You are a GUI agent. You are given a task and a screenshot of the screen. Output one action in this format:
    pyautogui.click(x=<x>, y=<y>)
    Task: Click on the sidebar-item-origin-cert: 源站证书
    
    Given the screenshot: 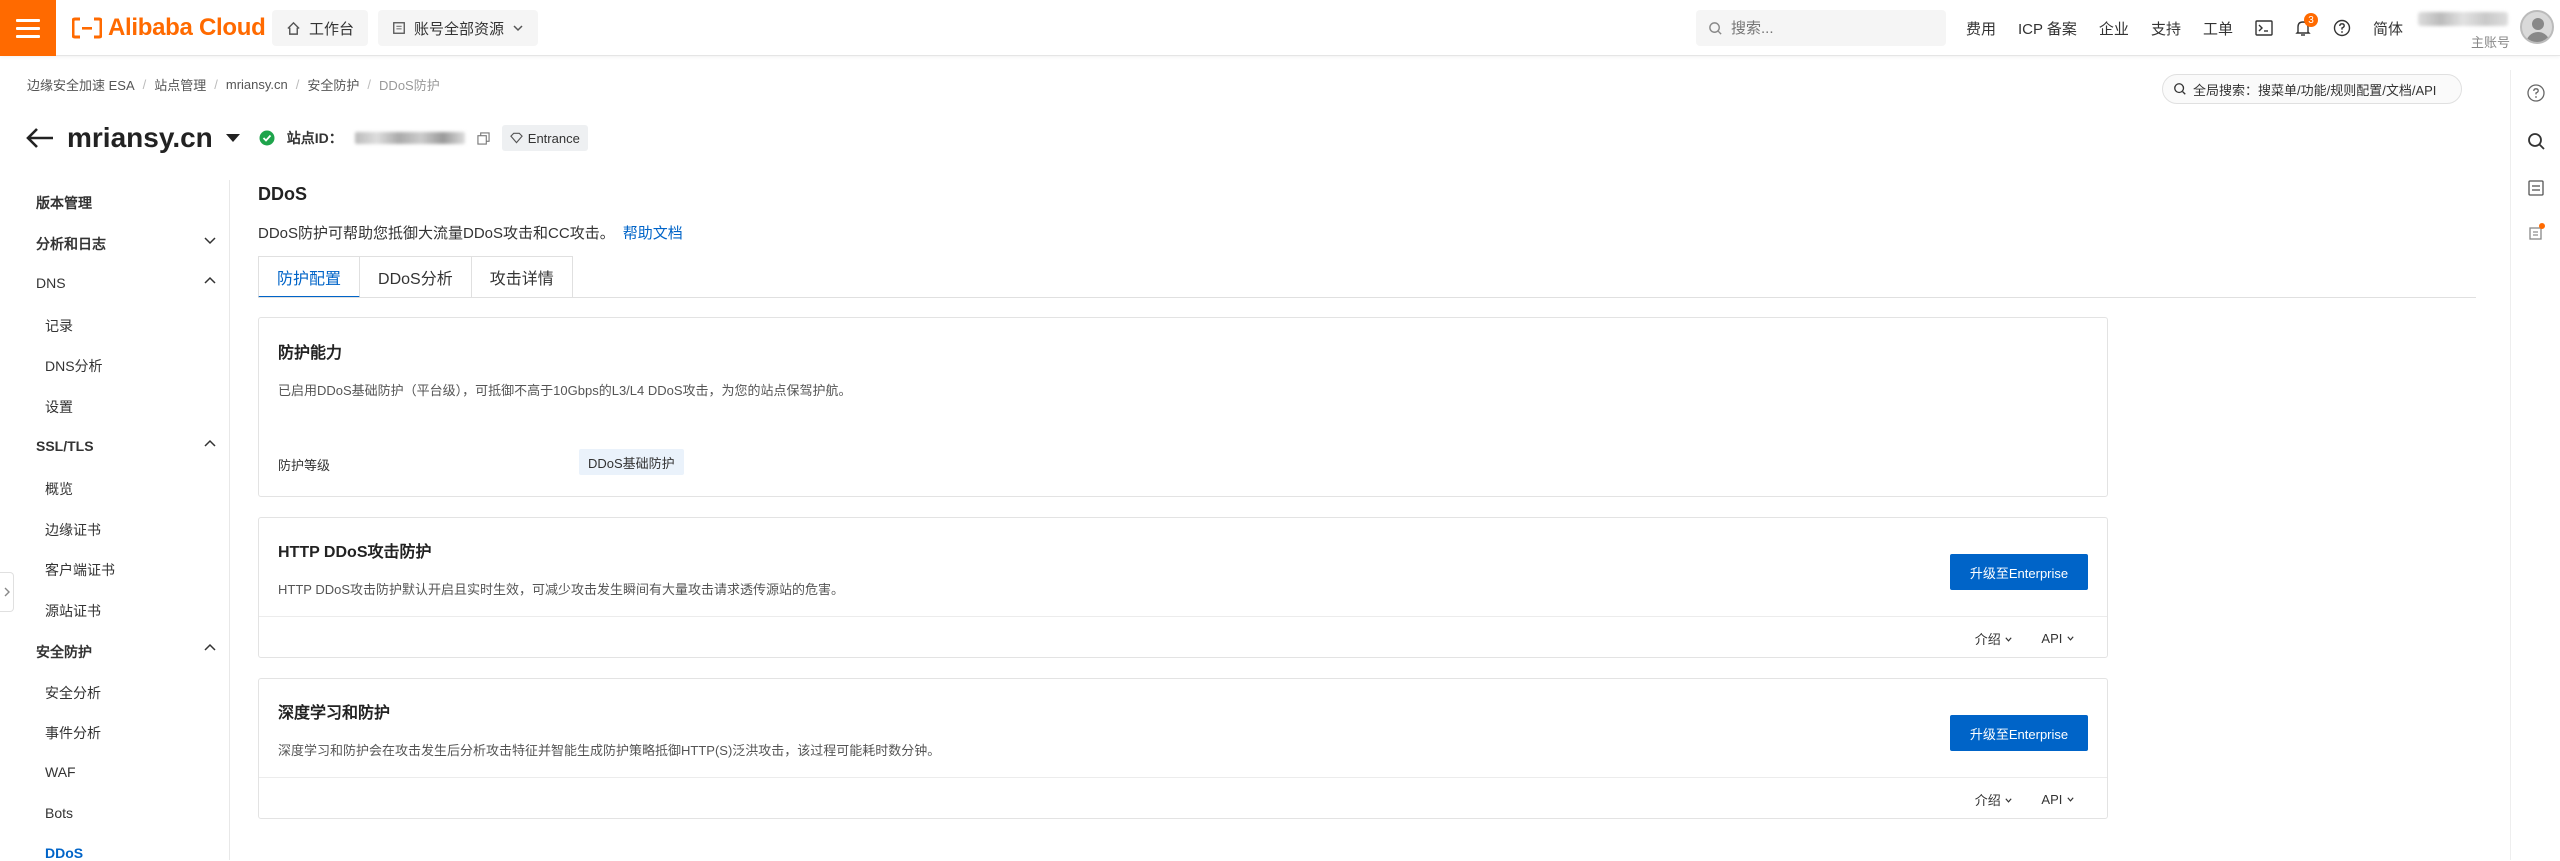 What is the action you would take?
    pyautogui.click(x=73, y=611)
    